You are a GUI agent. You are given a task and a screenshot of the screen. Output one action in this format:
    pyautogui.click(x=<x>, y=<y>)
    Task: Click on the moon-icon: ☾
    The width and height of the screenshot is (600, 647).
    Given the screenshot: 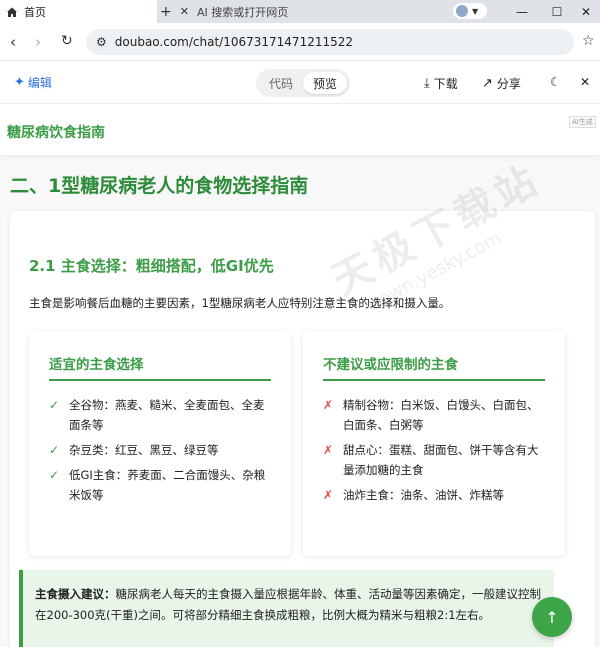 What is the action you would take?
    pyautogui.click(x=555, y=82)
    